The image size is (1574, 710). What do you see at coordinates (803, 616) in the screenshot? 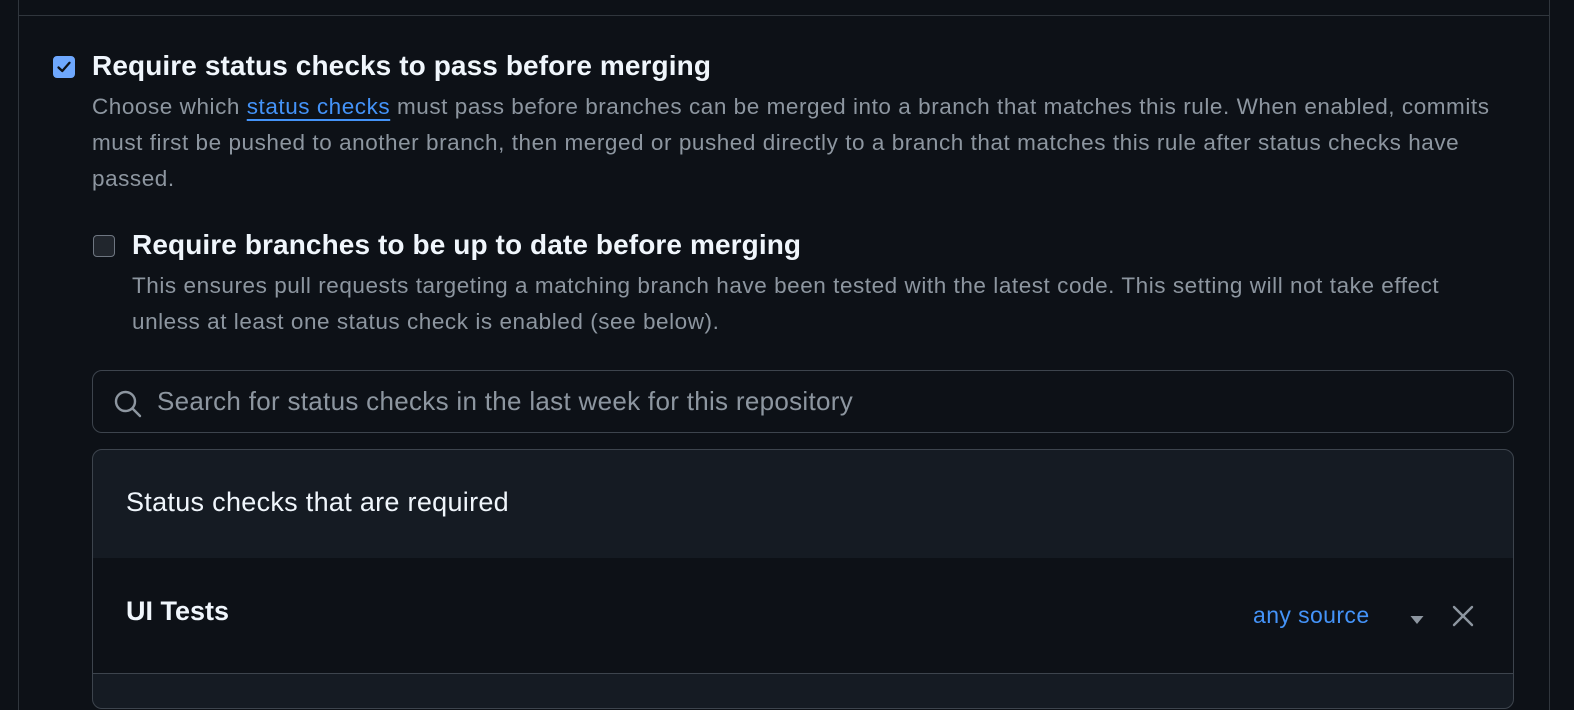
I see `list-item: UI Tests any source` at bounding box center [803, 616].